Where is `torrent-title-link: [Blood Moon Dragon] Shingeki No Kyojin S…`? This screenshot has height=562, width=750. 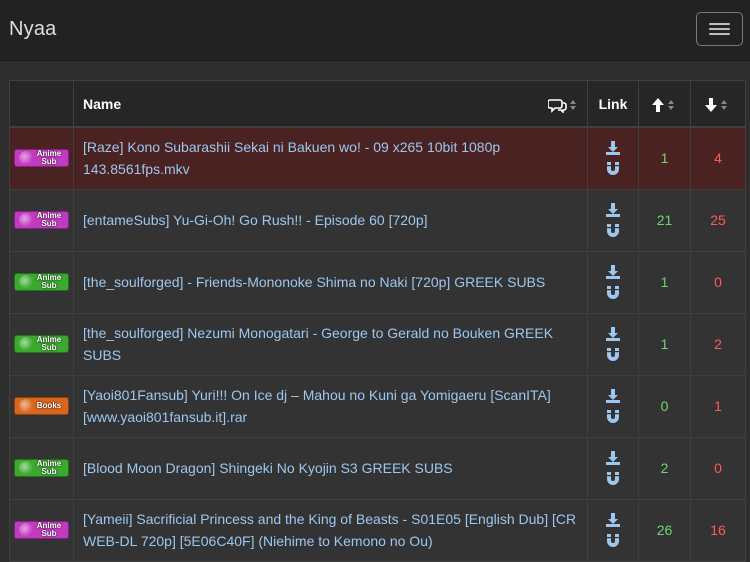
torrent-title-link: [Blood Moon Dragon] Shingeki No Kyojin S… is located at coordinates (268, 468).